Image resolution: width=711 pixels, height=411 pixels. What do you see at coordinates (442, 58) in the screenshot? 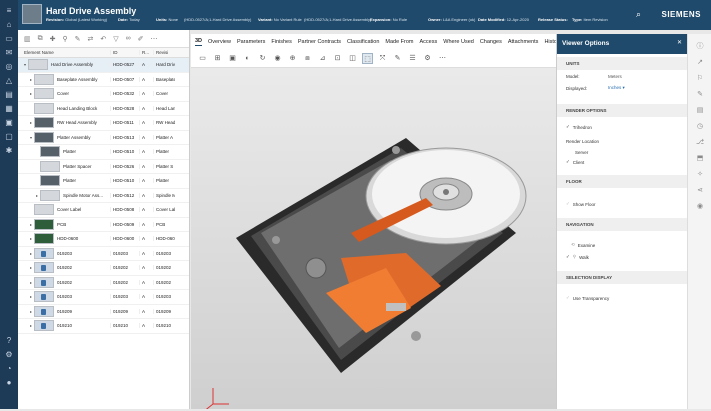
I see `viewer-more-icon: ⋯` at bounding box center [442, 58].